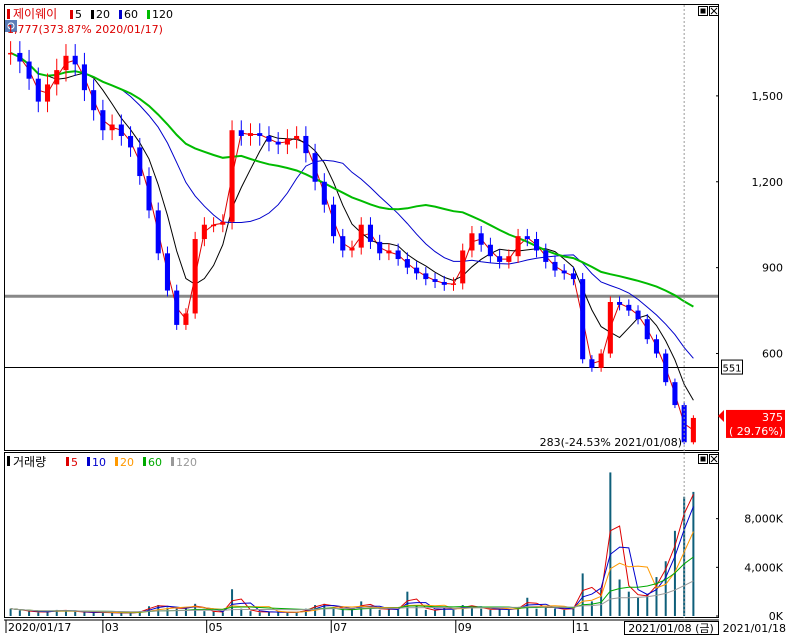 The image size is (787, 638). What do you see at coordinates (340, 627) in the screenshot?
I see `x-tick-label: 07` at bounding box center [340, 627].